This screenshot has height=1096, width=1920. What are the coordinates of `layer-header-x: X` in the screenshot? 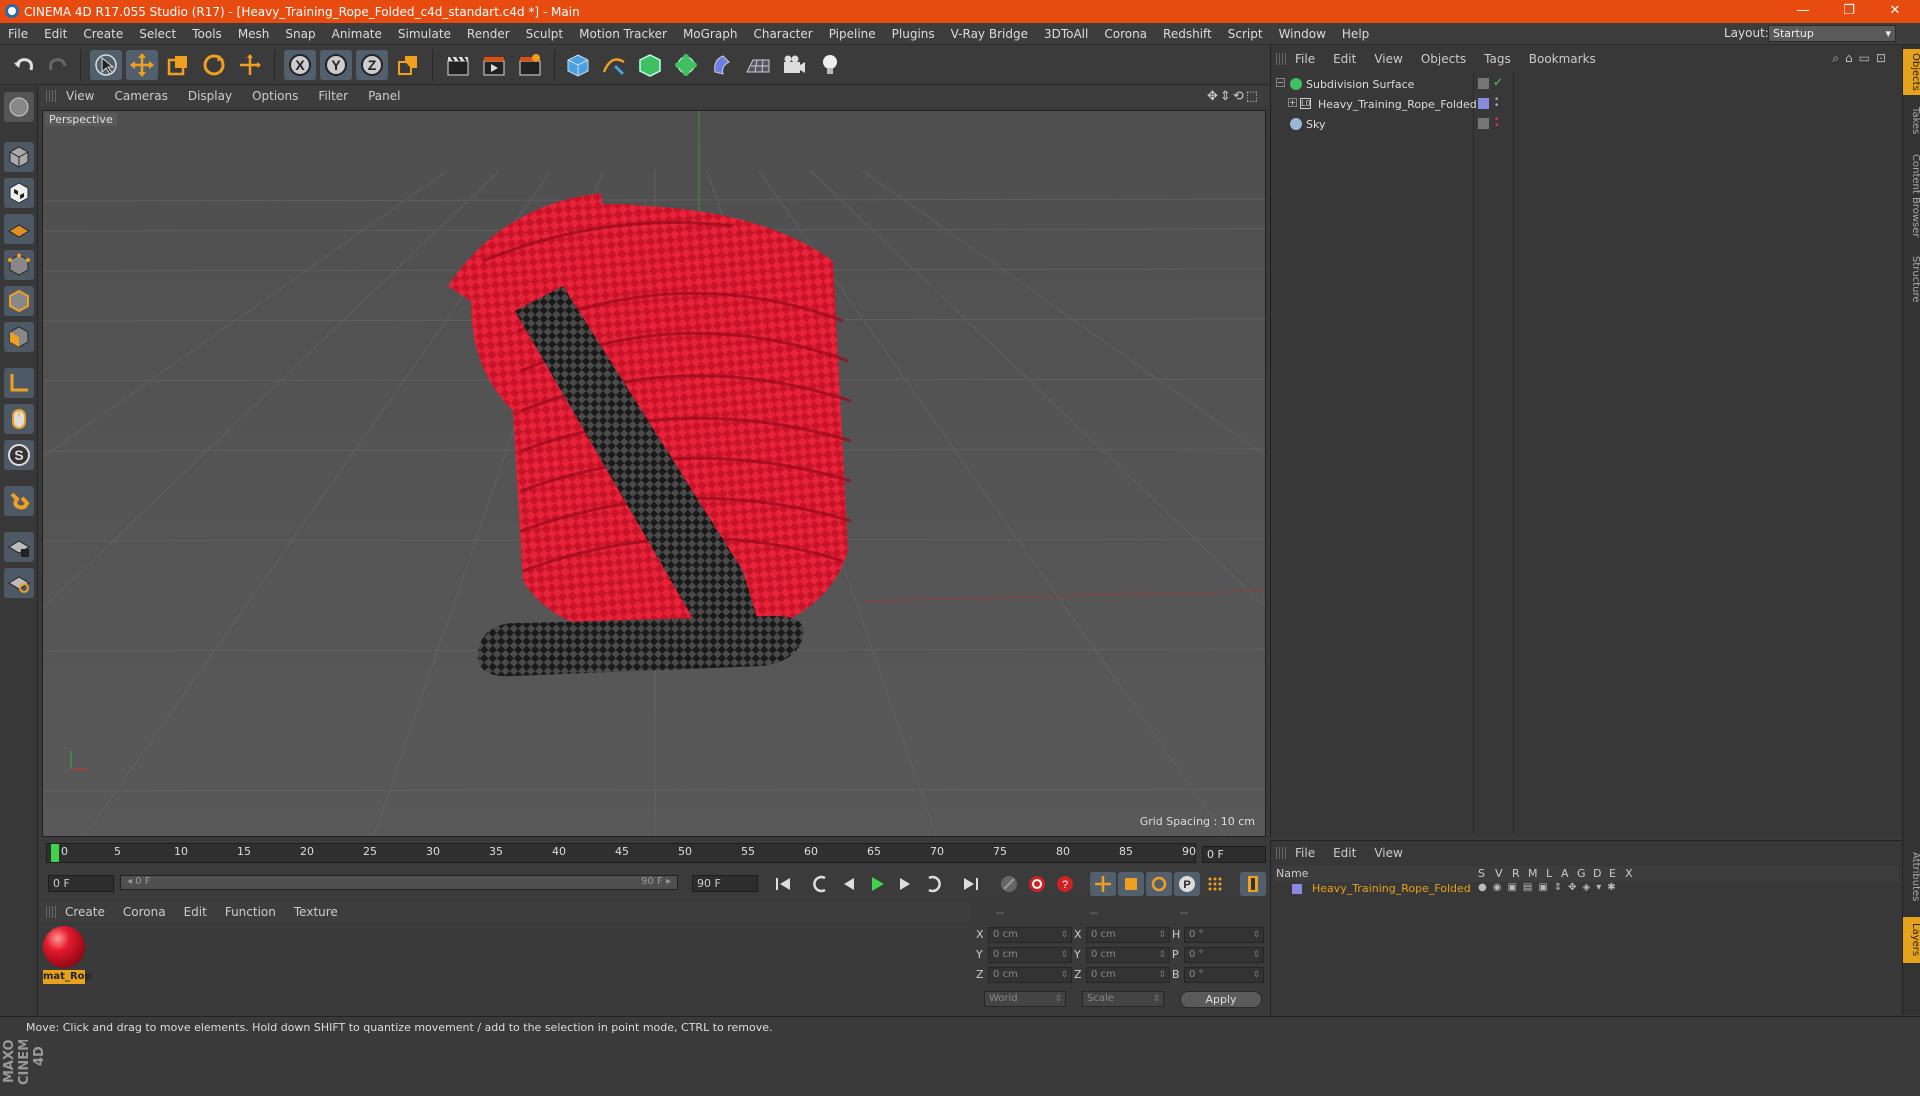 It's located at (1629, 873).